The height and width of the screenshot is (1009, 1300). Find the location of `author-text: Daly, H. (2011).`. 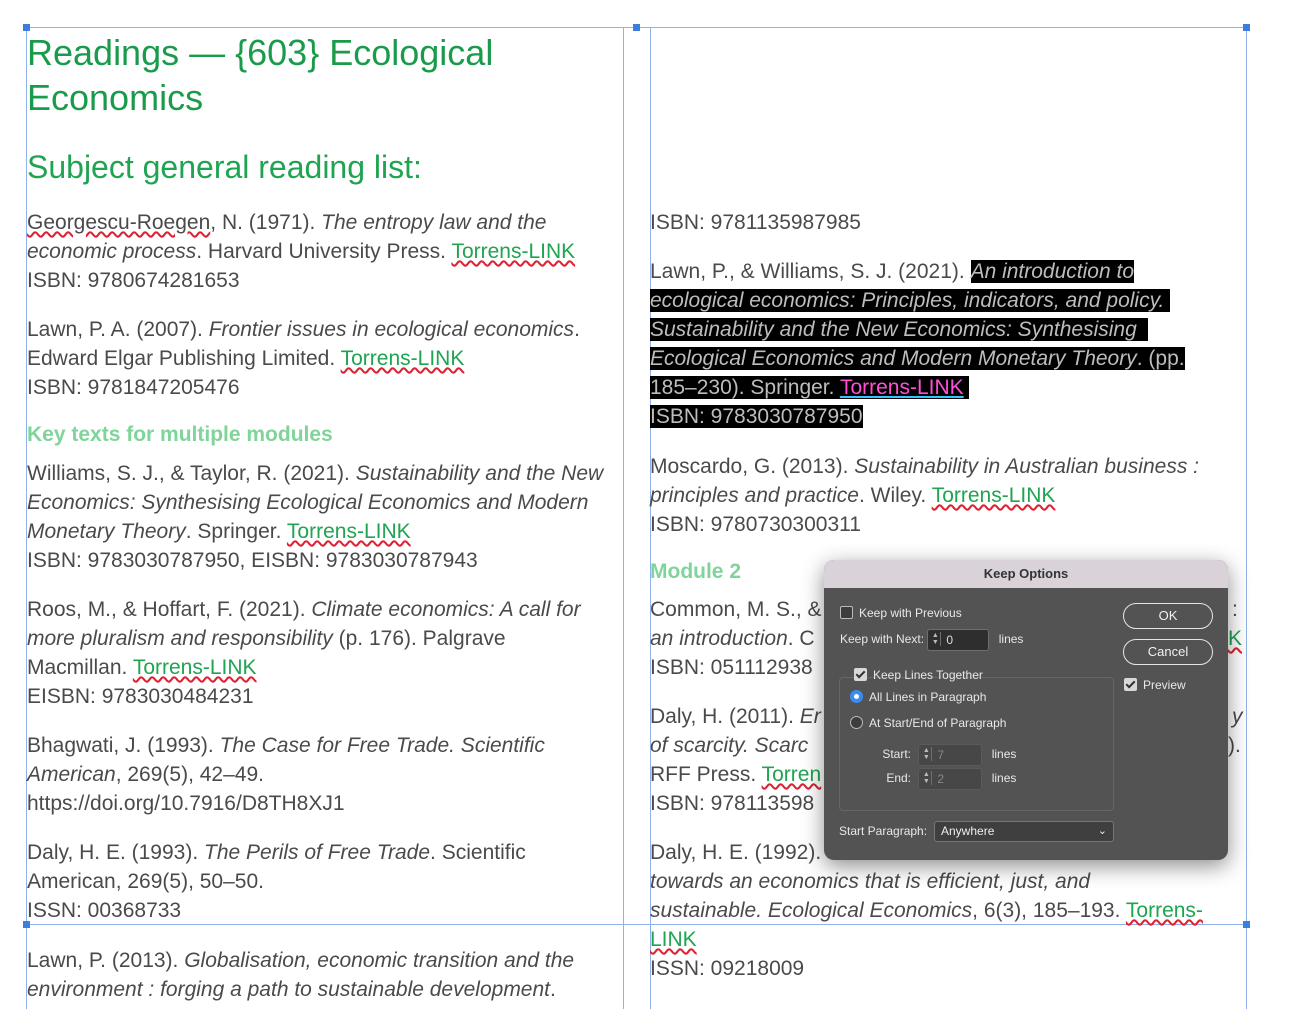

author-text: Daly, H. (2011). is located at coordinates (725, 716).